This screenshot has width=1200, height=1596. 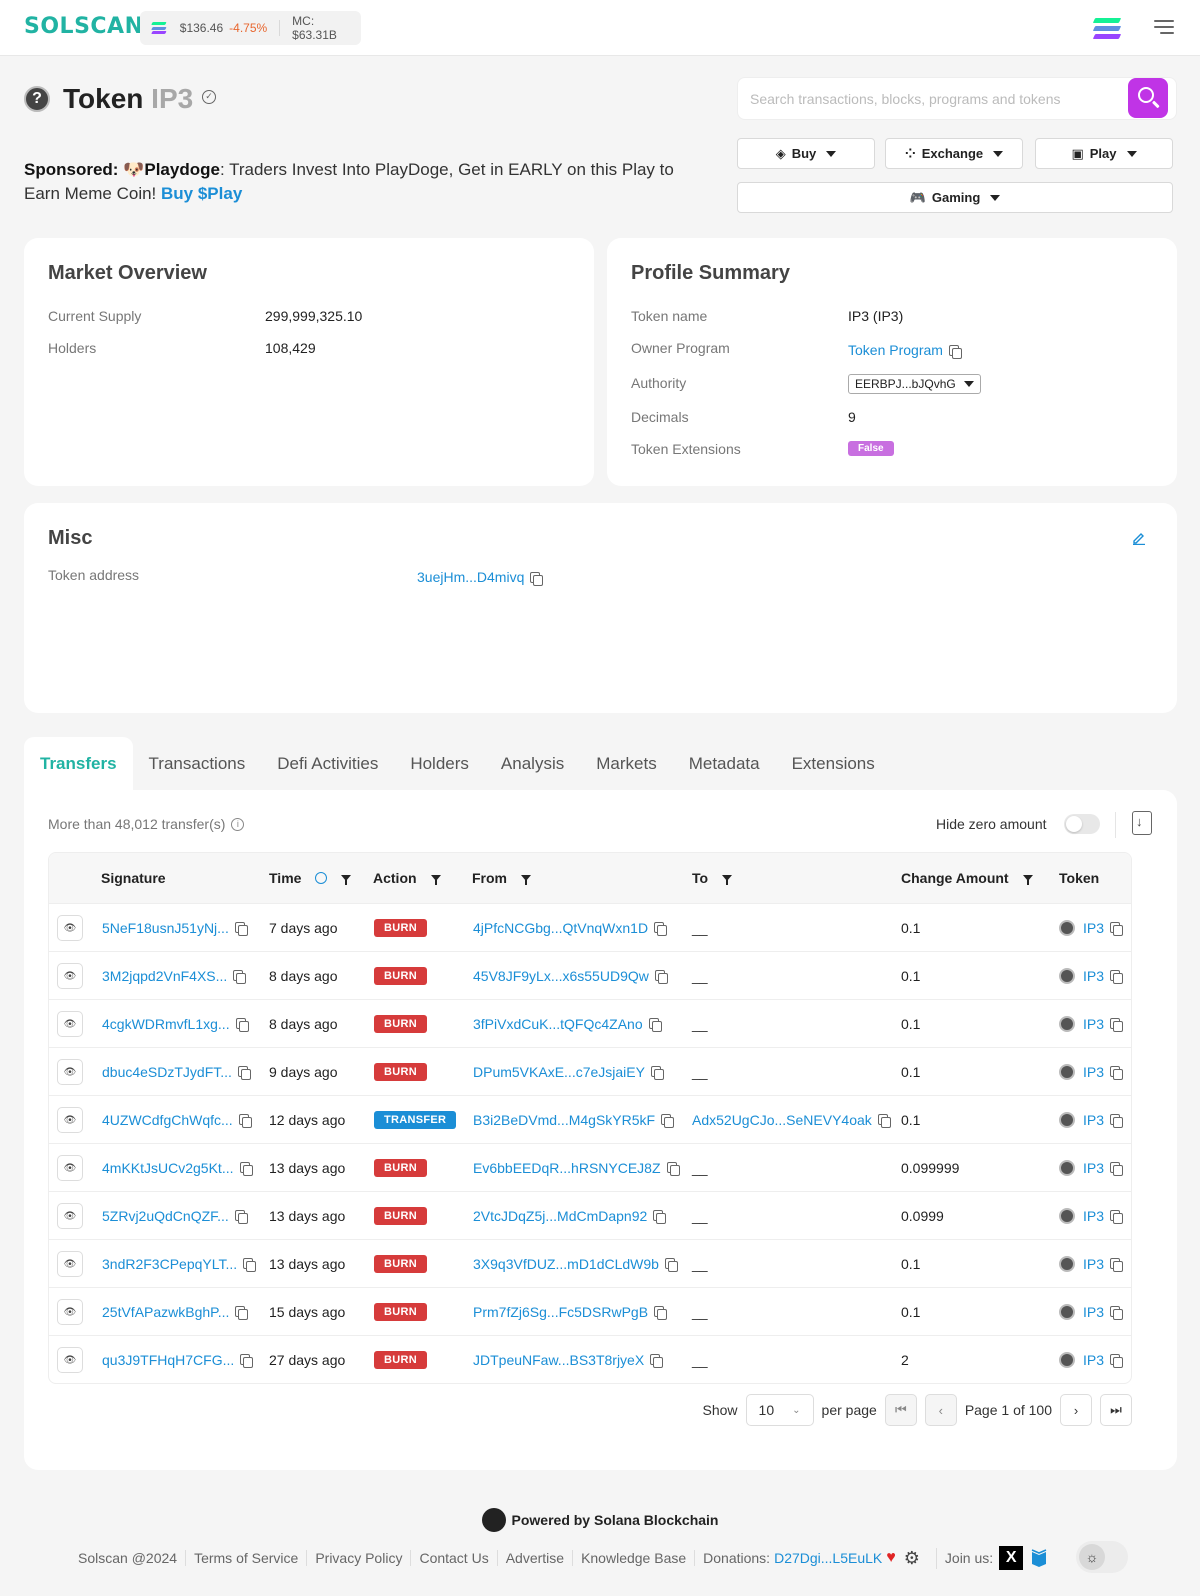 I want to click on verify-check-icon: ✓, so click(x=209, y=97).